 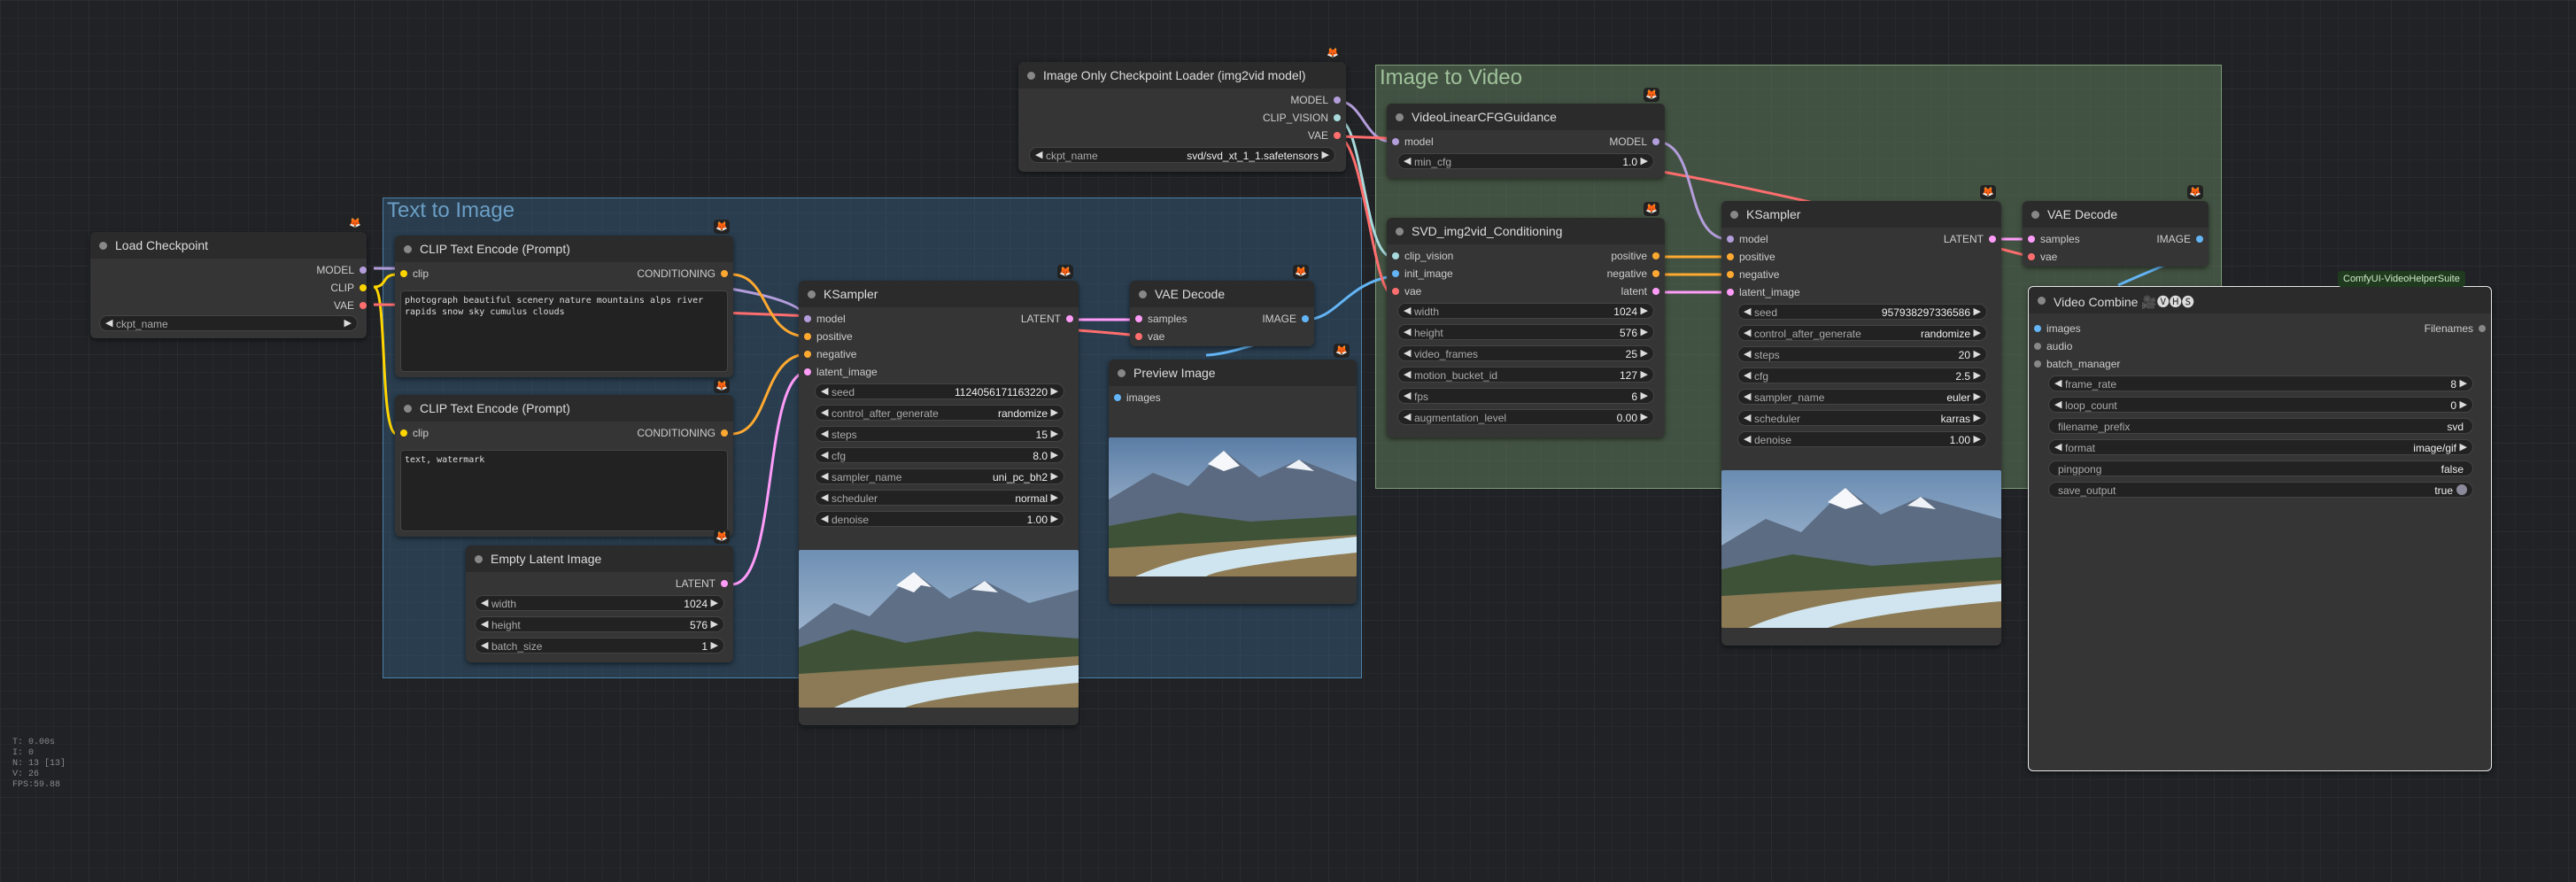 What do you see at coordinates (1182, 155) in the screenshot?
I see `ckpt-name-widget: ◀ ckpt_name svd/svd_xt_1_1.safetensors ▶` at bounding box center [1182, 155].